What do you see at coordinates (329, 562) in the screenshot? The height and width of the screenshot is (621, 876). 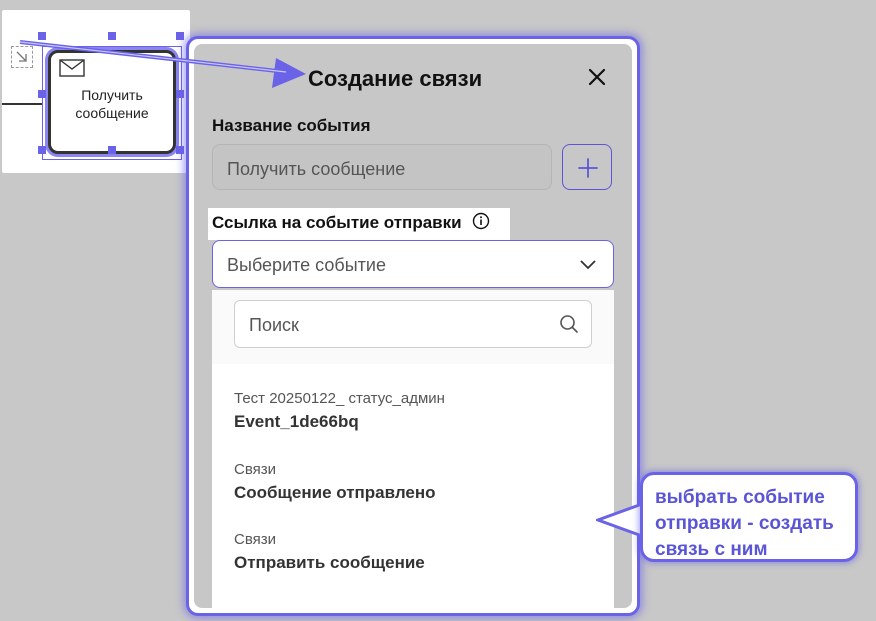 I see `item-title: Отправить сообщение` at bounding box center [329, 562].